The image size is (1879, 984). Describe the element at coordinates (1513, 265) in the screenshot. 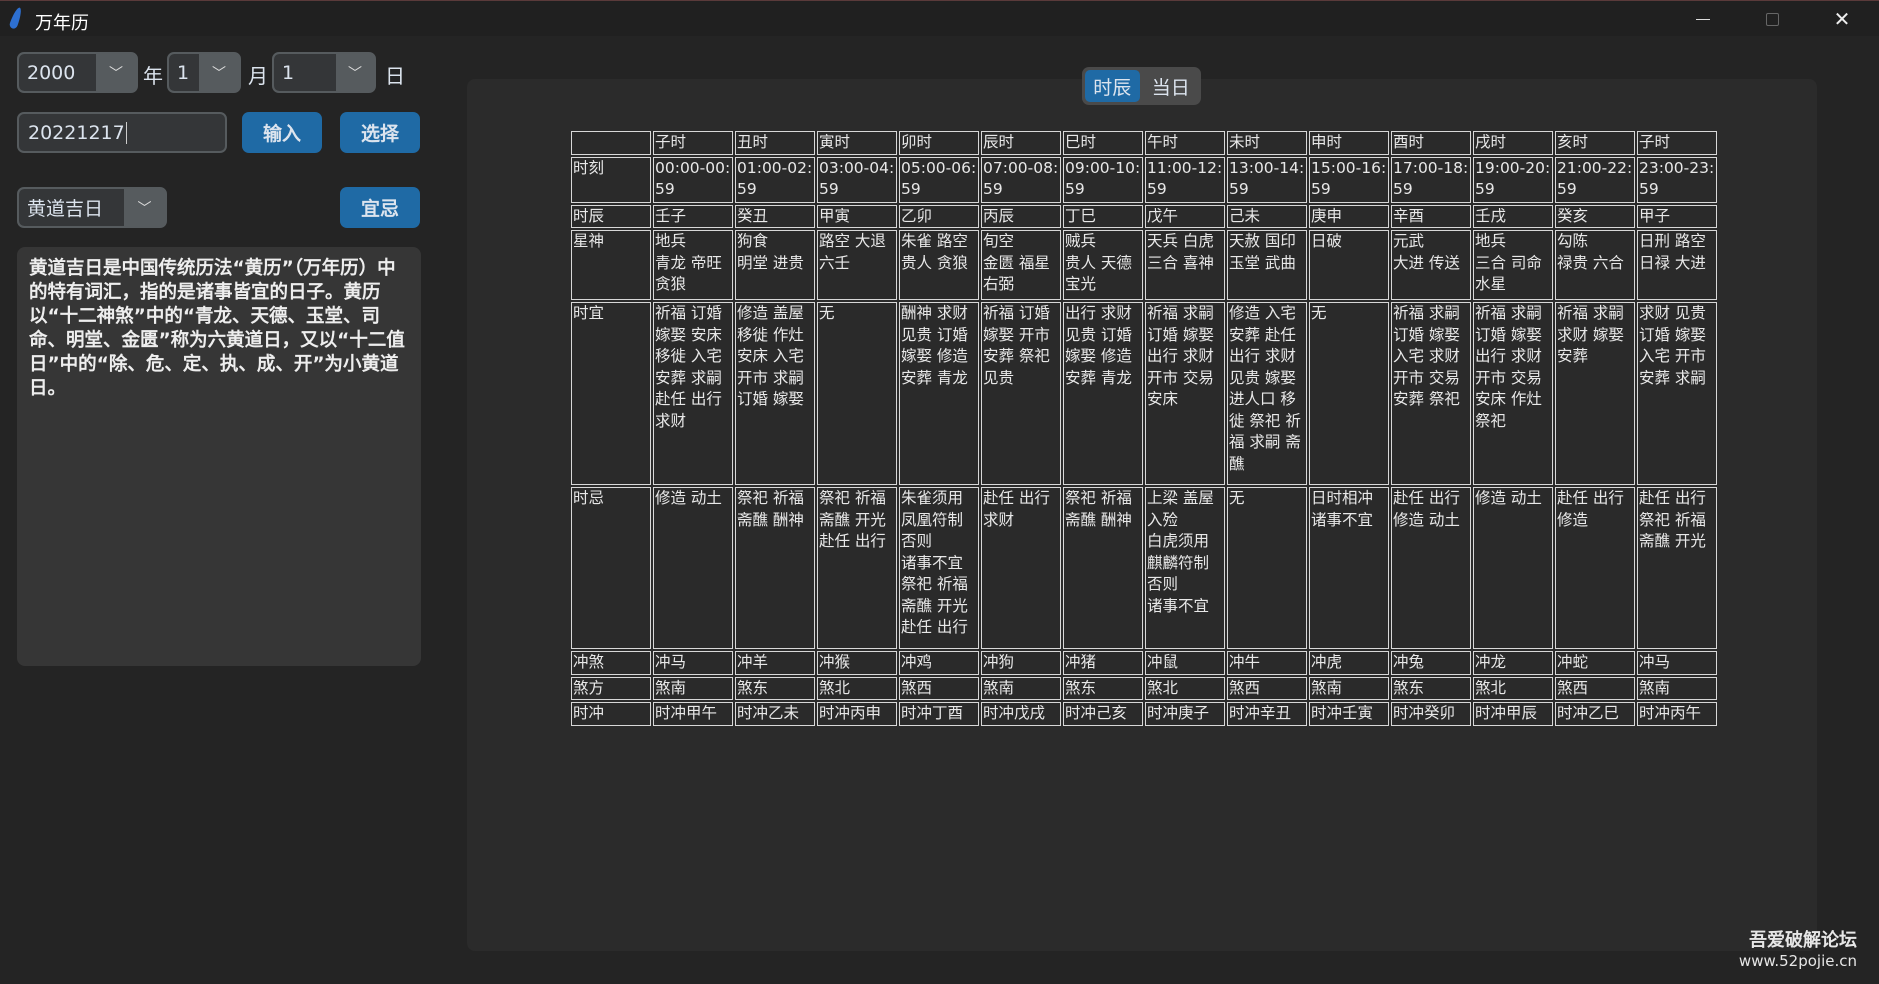

I see `table-cell: 地兵 三合 司命 水星` at that location.